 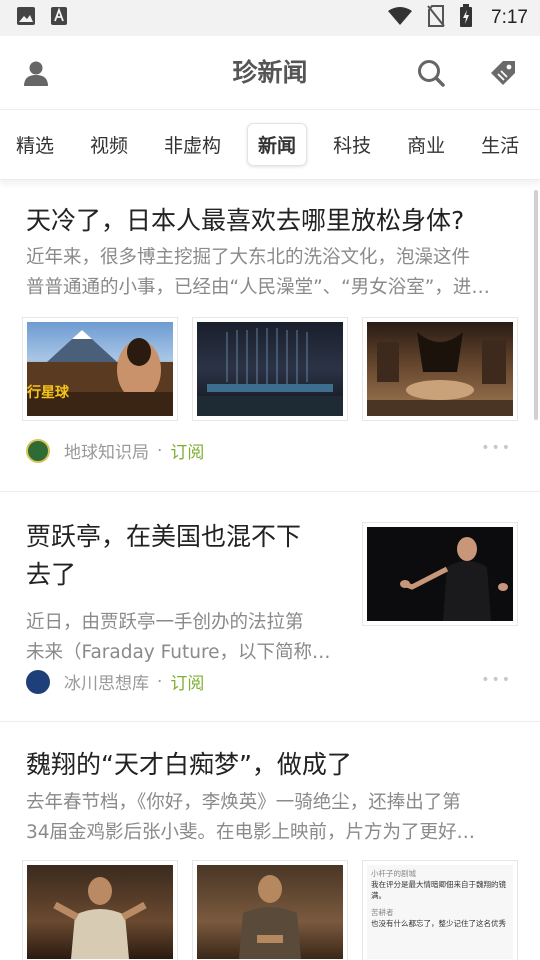 What do you see at coordinates (500, 144) in the screenshot?
I see `tab-life: 生活` at bounding box center [500, 144].